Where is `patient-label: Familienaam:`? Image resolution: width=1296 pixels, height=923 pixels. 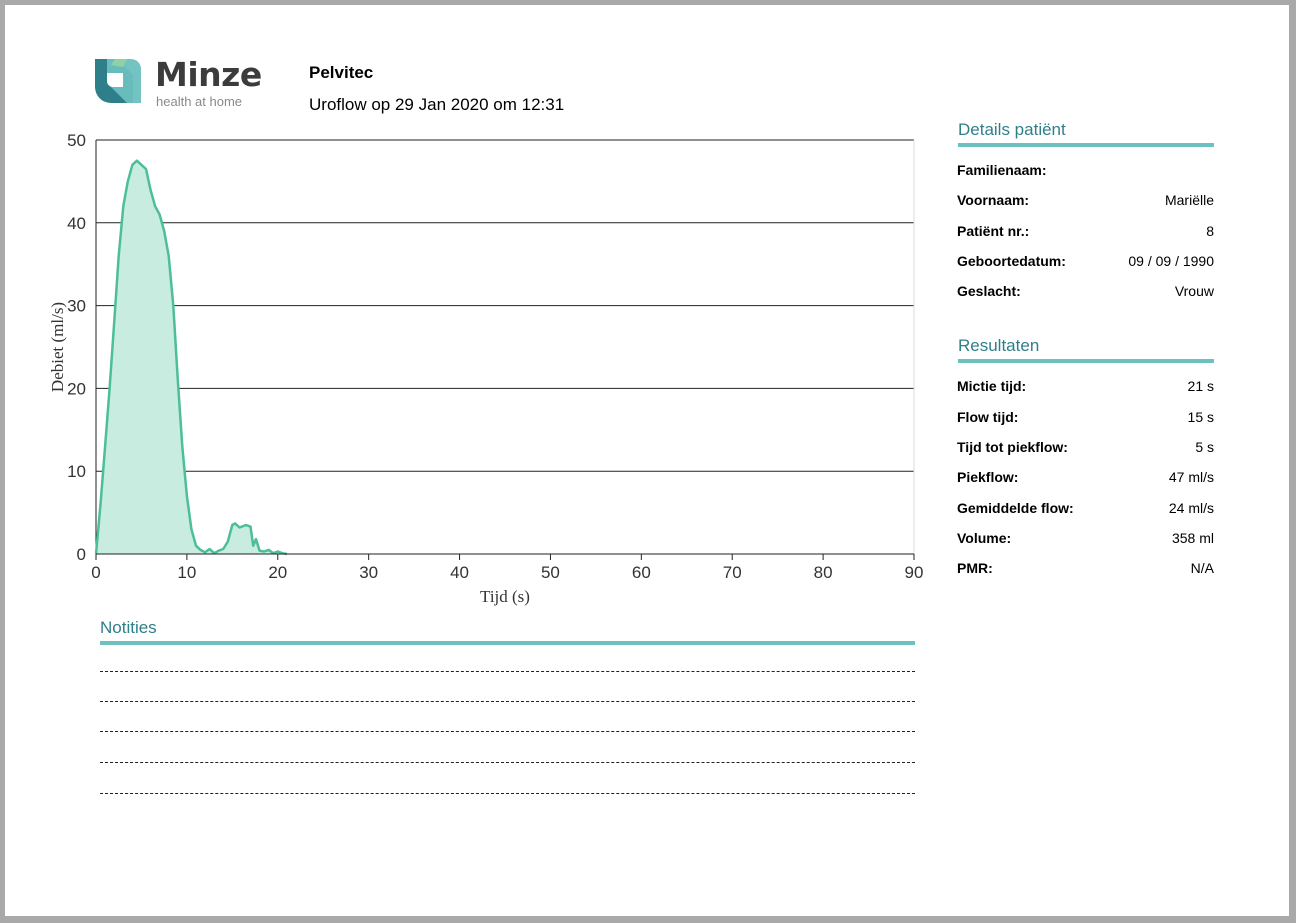 patient-label: Familienaam: is located at coordinates (1002, 170).